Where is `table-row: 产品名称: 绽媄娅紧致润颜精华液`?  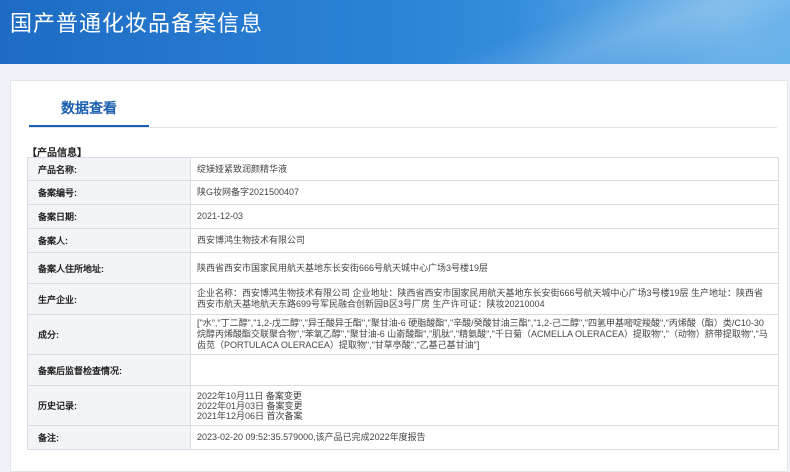 table-row: 产品名称: 绽媄娅紧致润颜精华液 is located at coordinates (403, 169).